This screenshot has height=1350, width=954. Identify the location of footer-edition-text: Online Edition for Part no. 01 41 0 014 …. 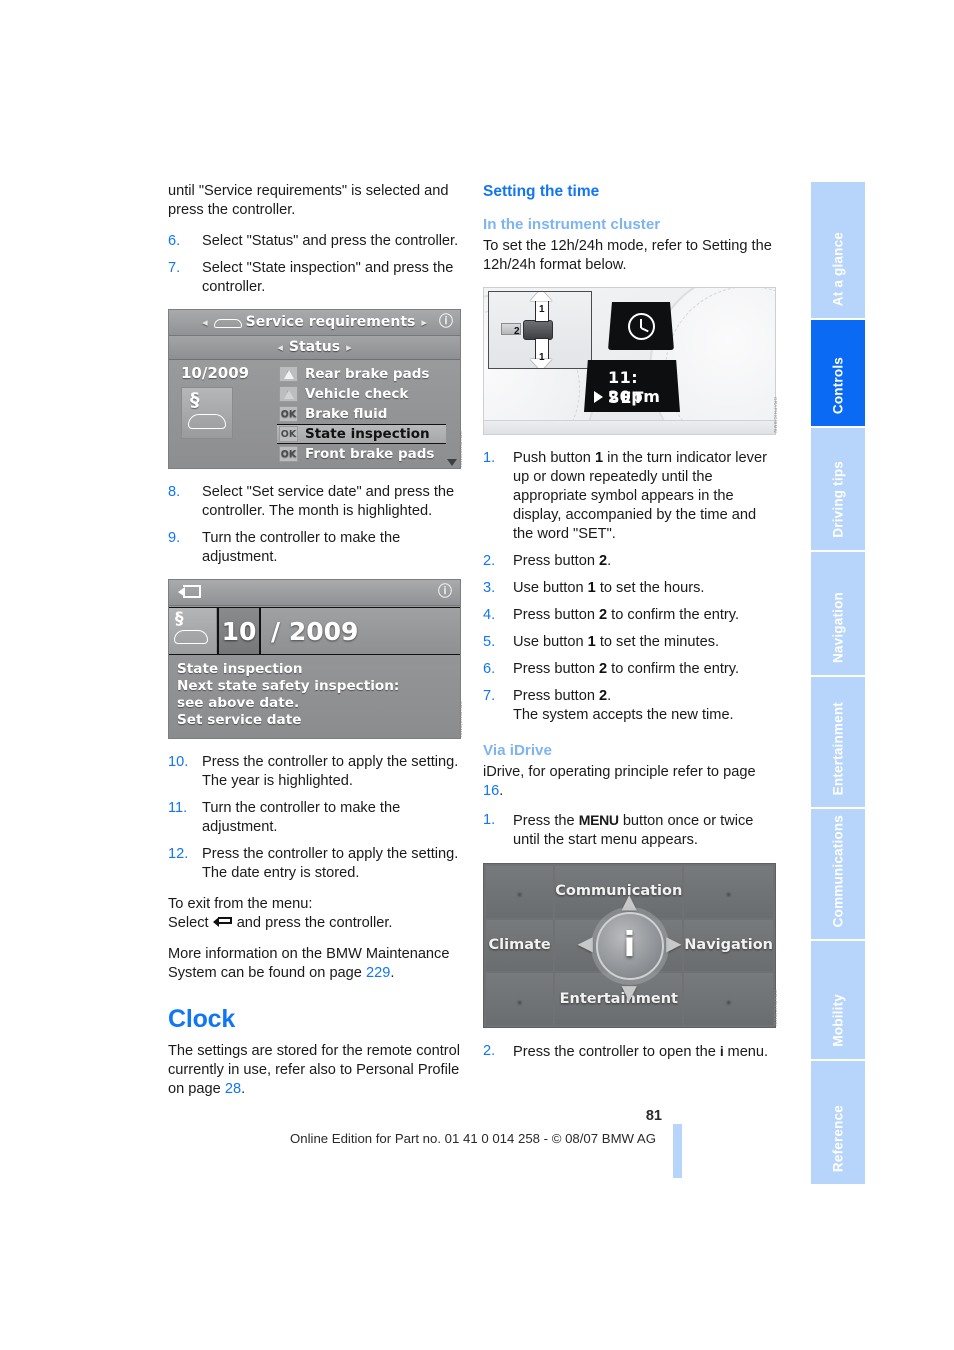
(473, 1138).